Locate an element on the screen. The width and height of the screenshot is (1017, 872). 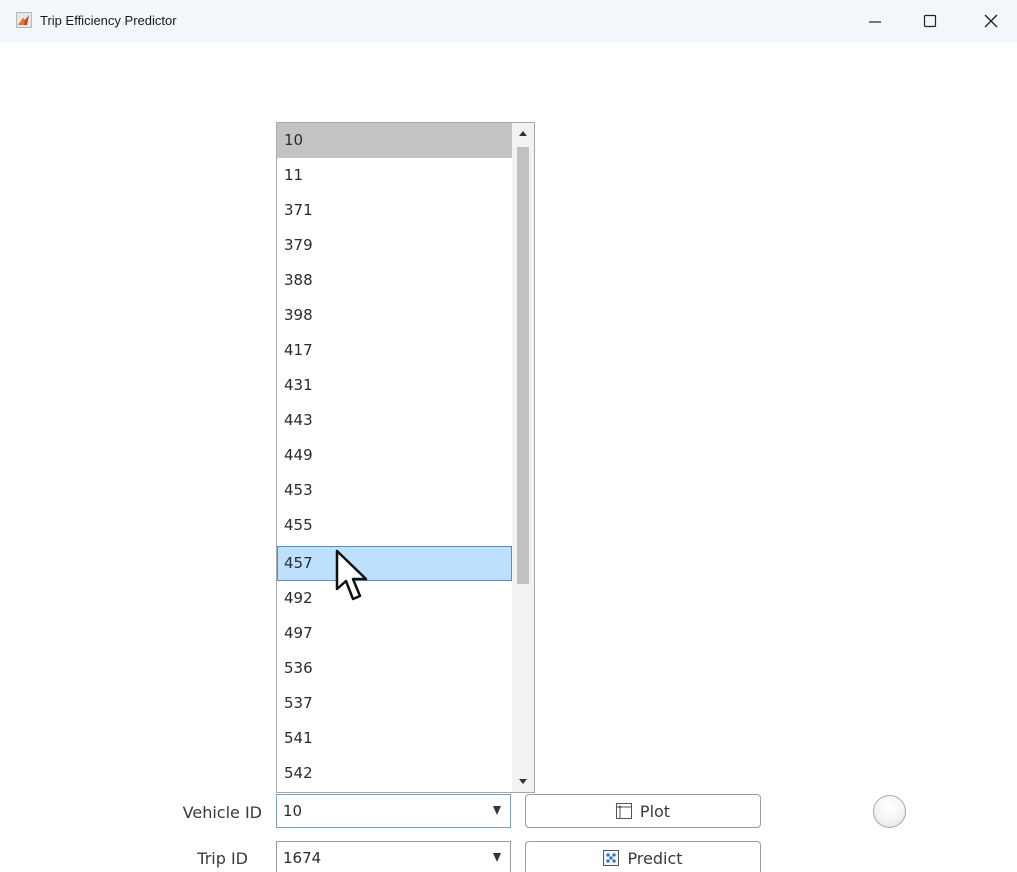
close-icon is located at coordinates (991, 21).